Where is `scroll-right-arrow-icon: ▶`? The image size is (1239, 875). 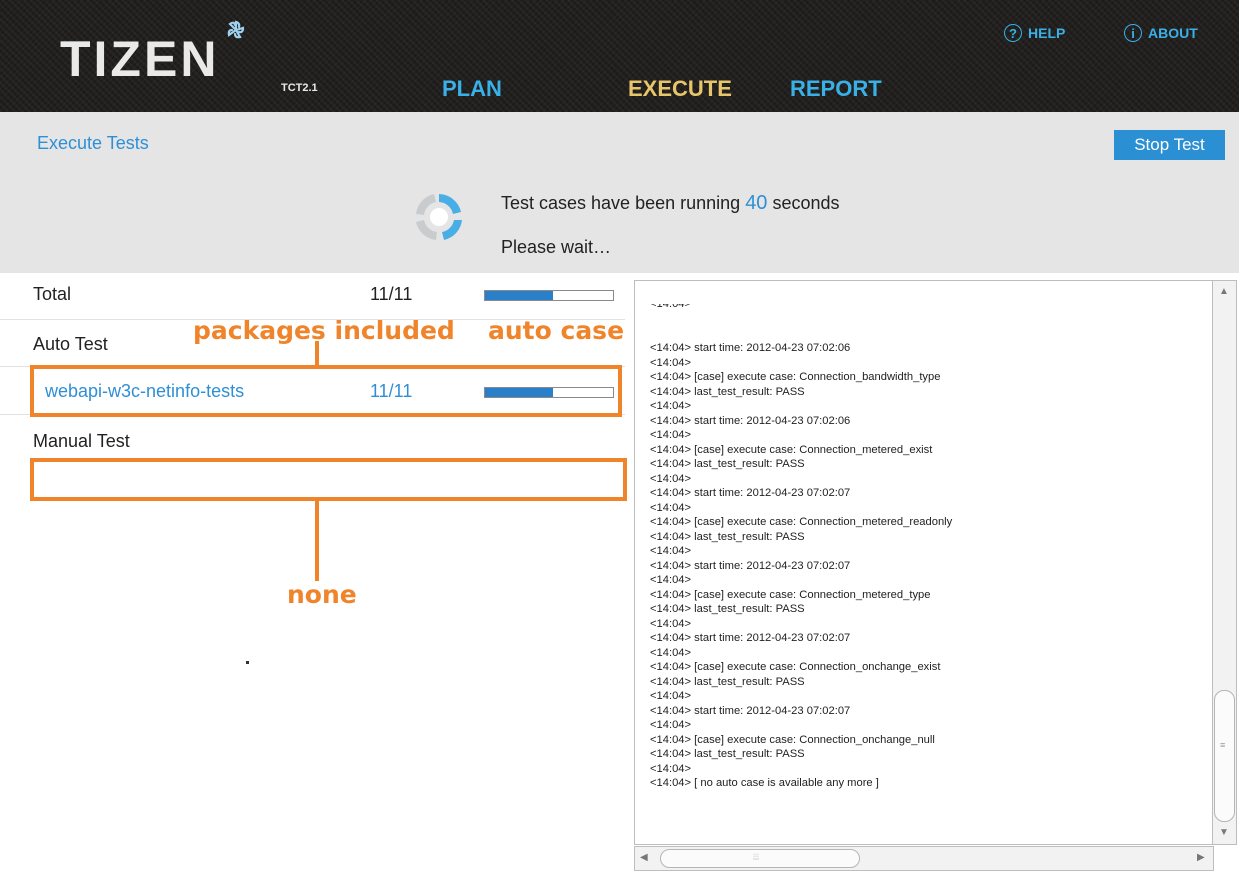
scroll-right-arrow-icon: ▶ is located at coordinates (1201, 857).